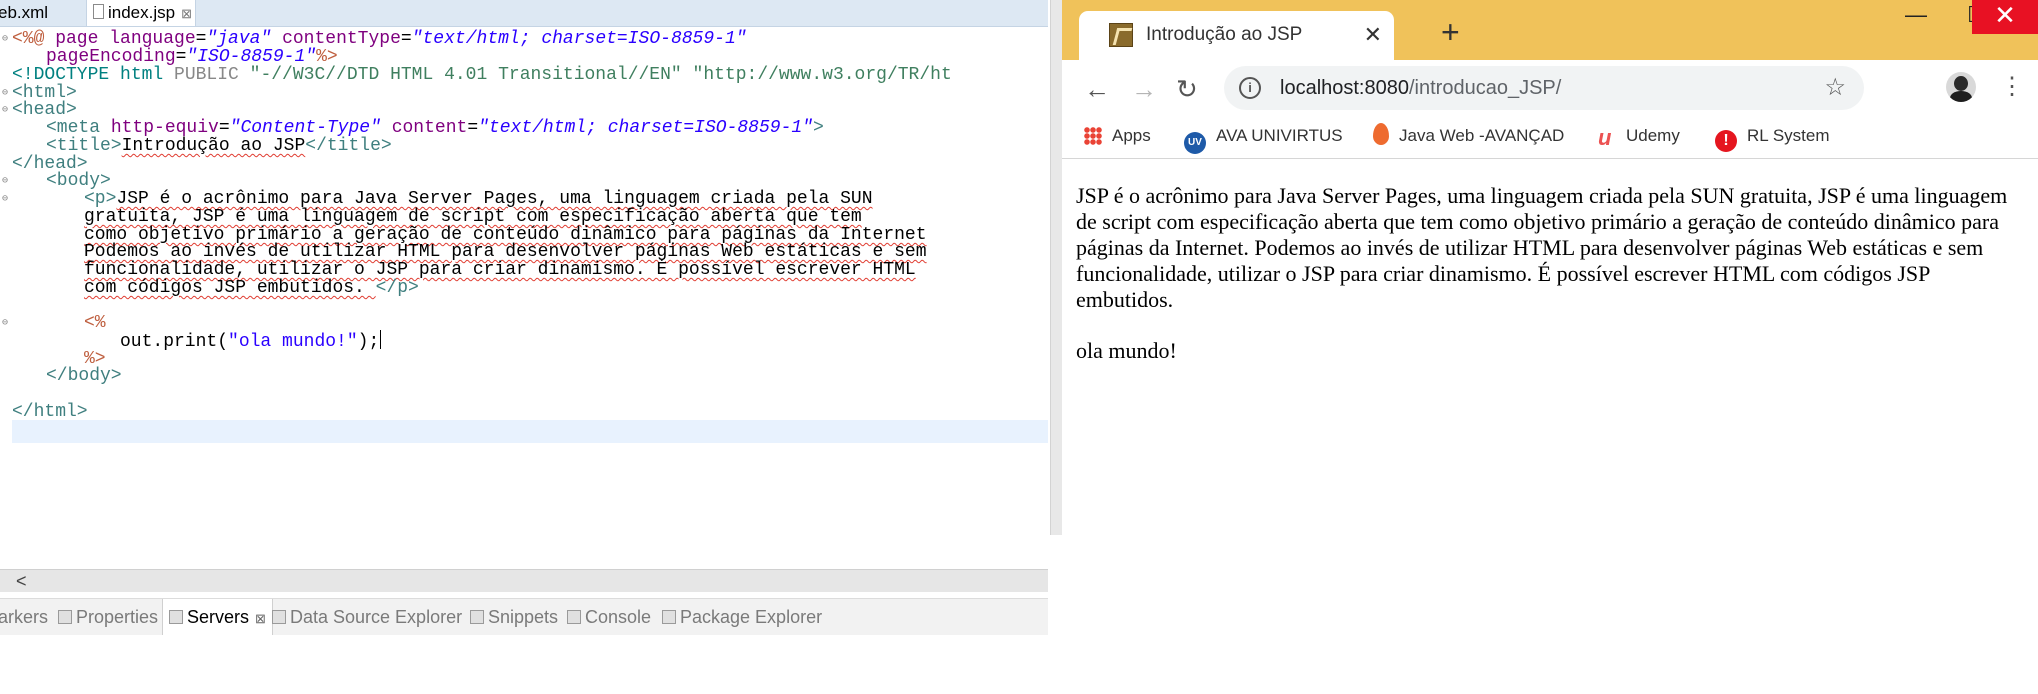  Describe the element at coordinates (574, 617) in the screenshot. I see `console-icon` at that location.